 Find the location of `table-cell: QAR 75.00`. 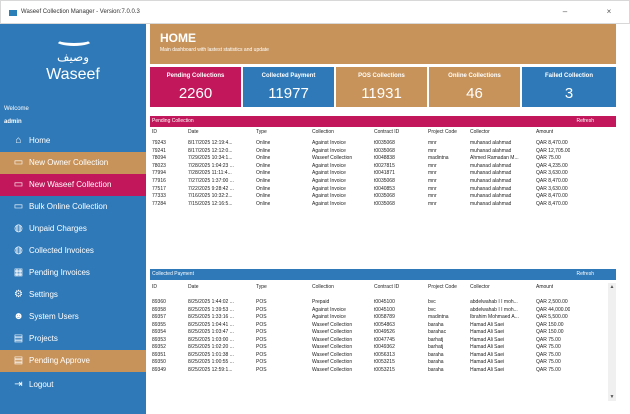

table-cell: QAR 75.00 is located at coordinates (548, 369).